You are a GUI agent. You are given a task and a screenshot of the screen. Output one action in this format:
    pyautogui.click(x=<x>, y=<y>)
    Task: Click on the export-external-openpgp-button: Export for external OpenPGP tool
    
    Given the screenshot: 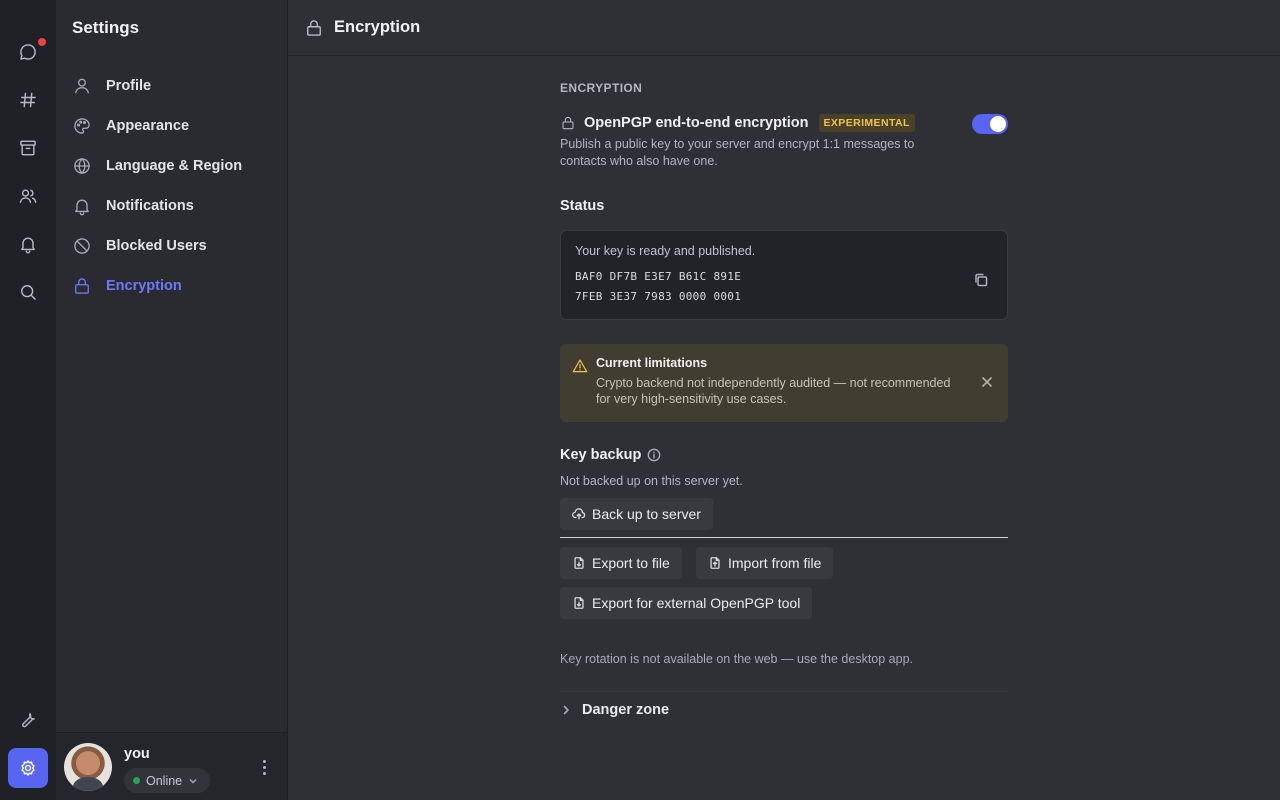 What is the action you would take?
    pyautogui.click(x=686, y=603)
    